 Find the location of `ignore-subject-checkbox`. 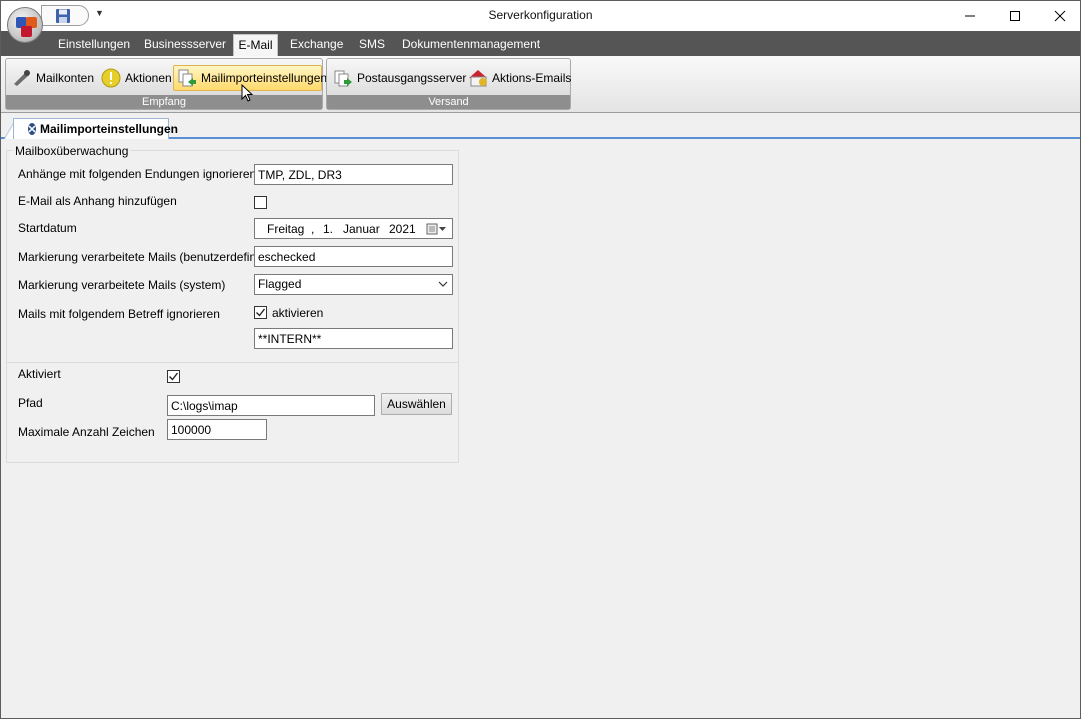

ignore-subject-checkbox is located at coordinates (260, 312).